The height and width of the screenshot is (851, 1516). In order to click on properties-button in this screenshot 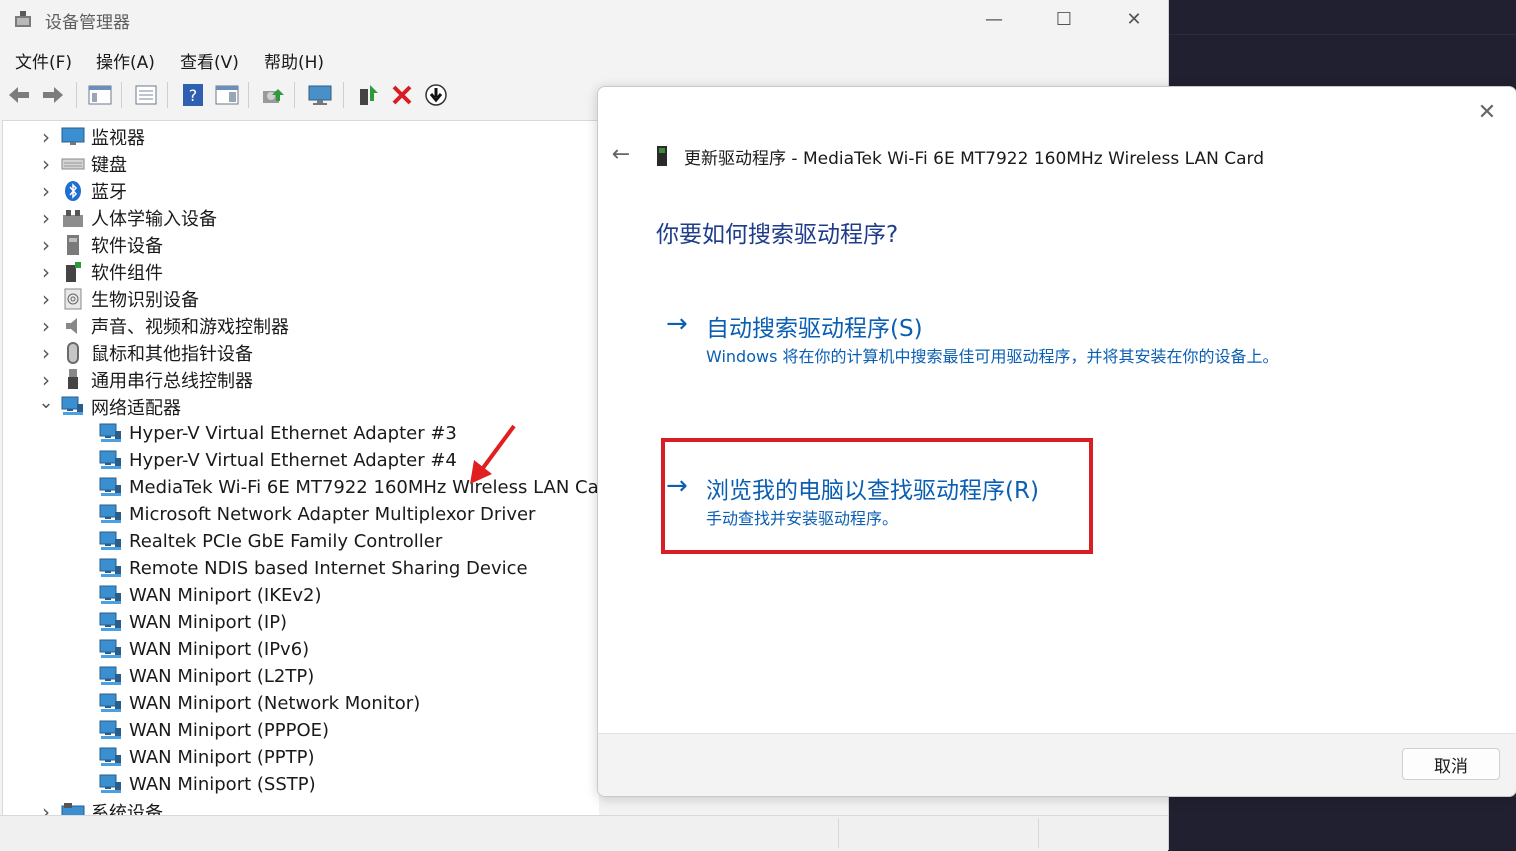, I will do `click(146, 95)`.